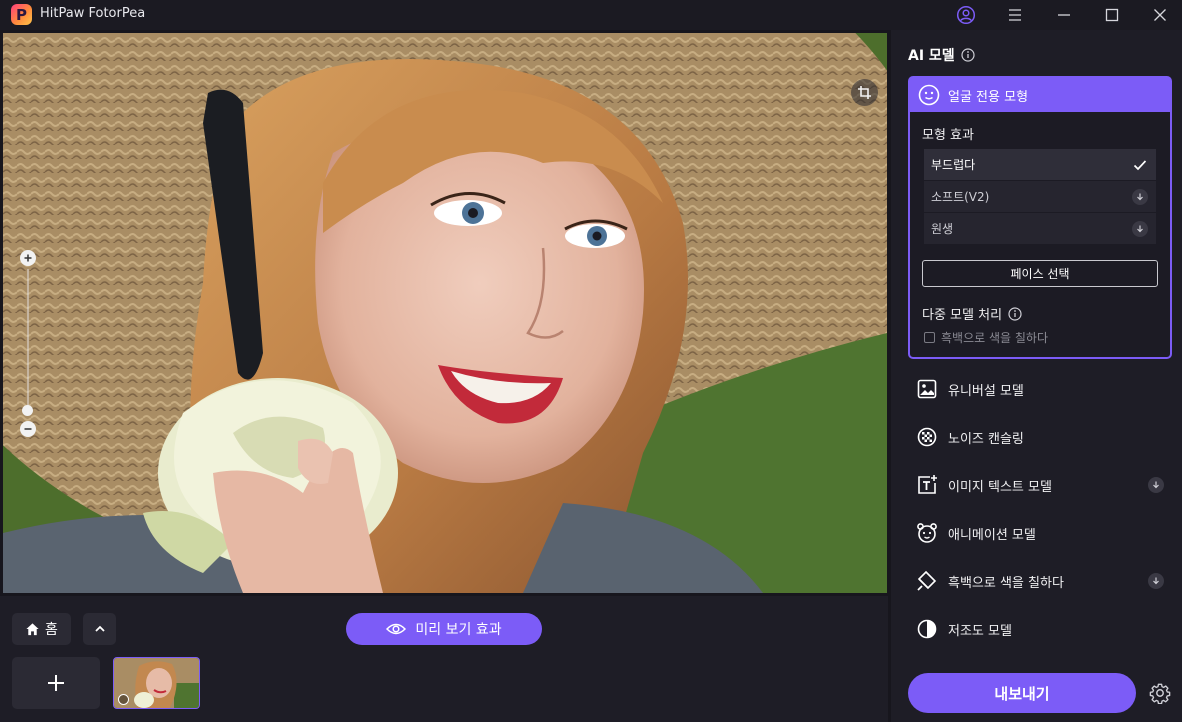  I want to click on multi-model-section: 다중 모델 처리, so click(972, 313).